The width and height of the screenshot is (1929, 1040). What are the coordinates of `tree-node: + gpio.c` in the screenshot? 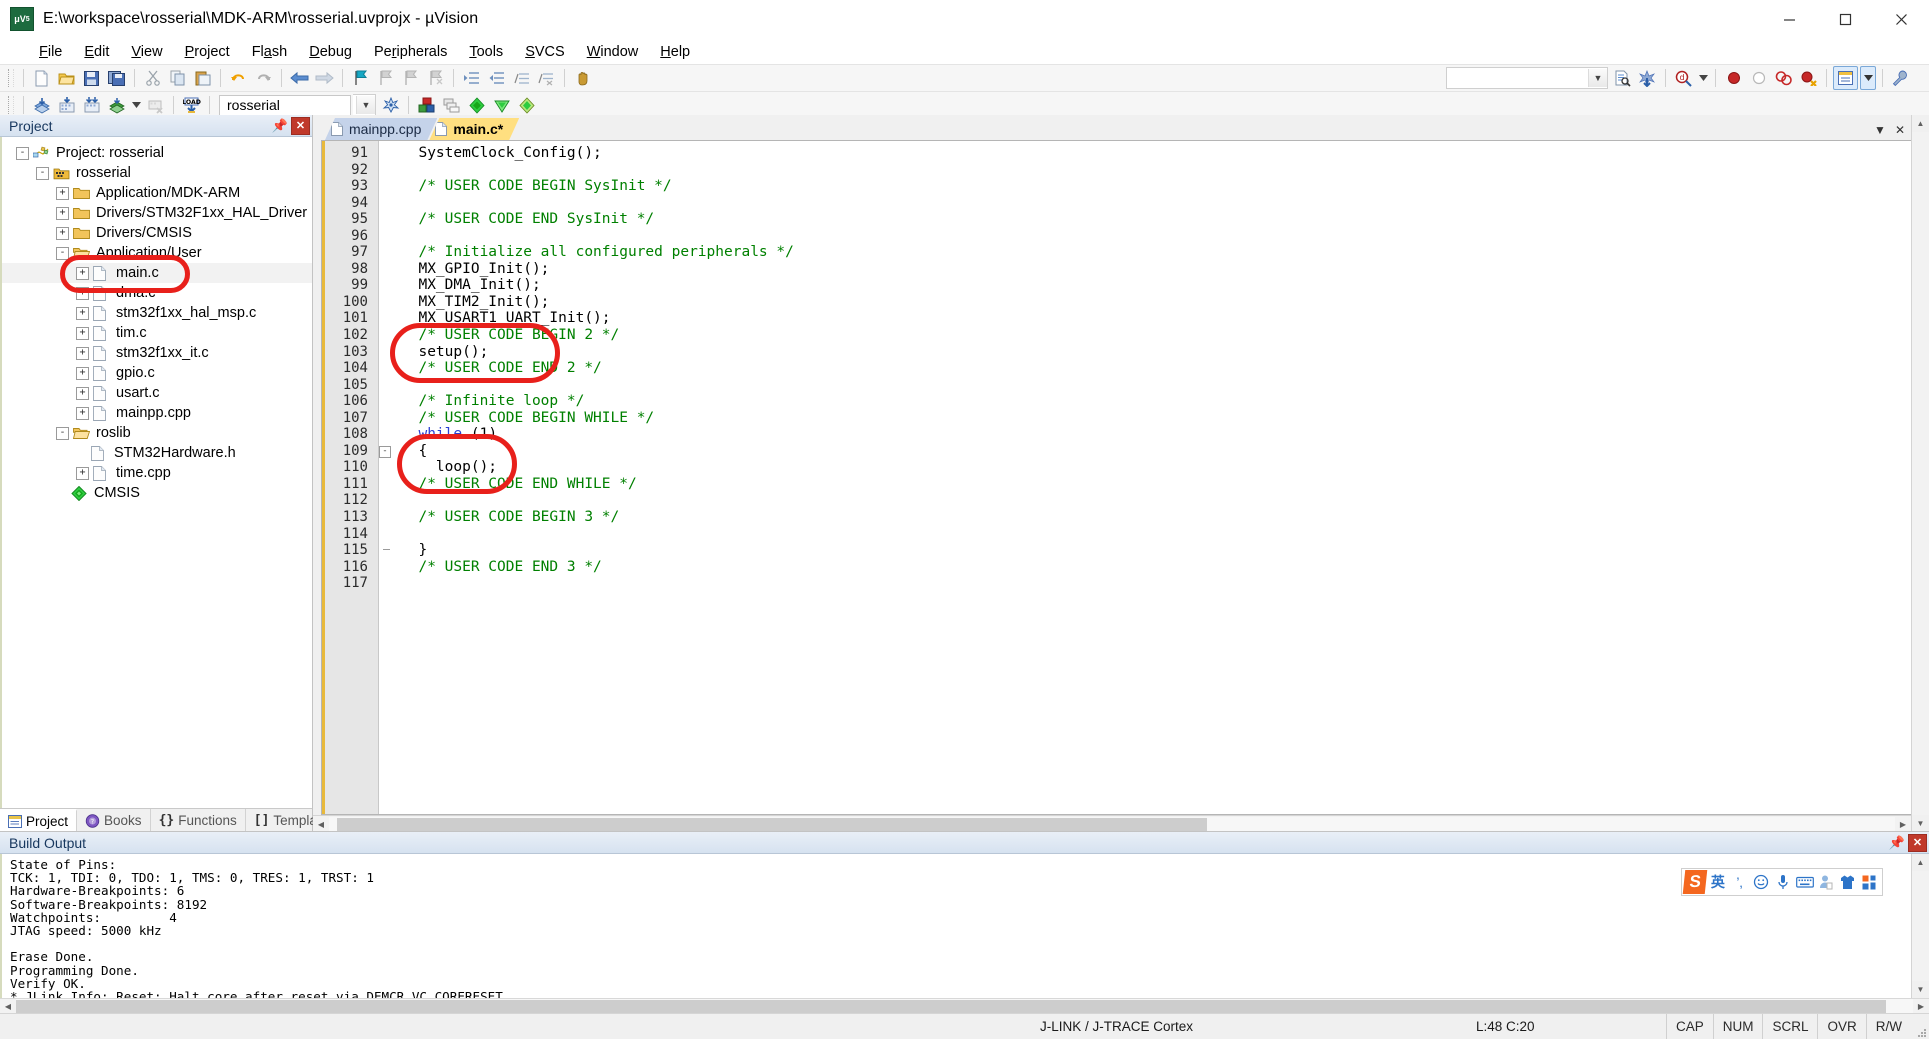 It's located at (157, 373).